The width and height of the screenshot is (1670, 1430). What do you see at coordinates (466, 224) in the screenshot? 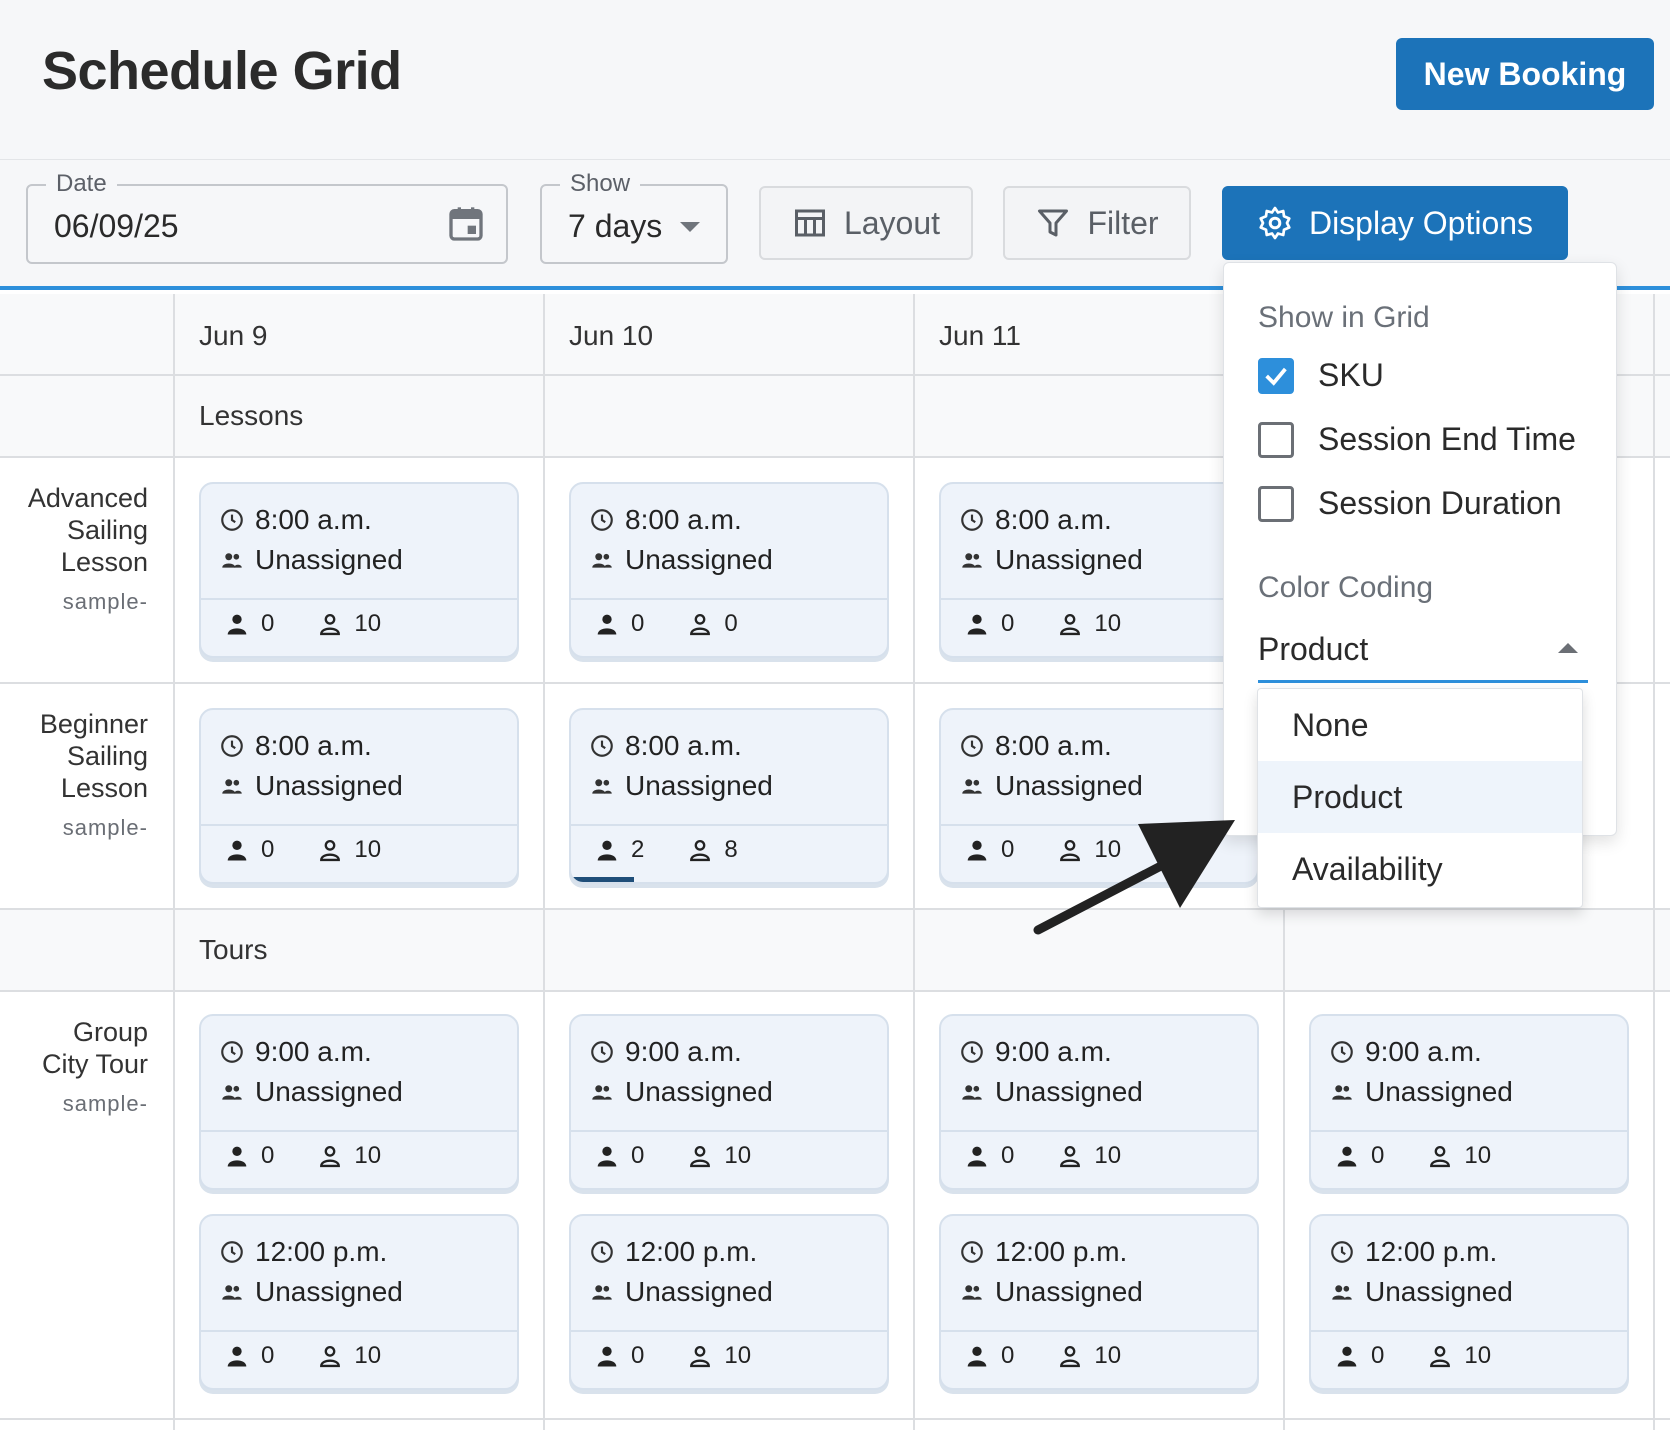
I see `calendar-icon` at bounding box center [466, 224].